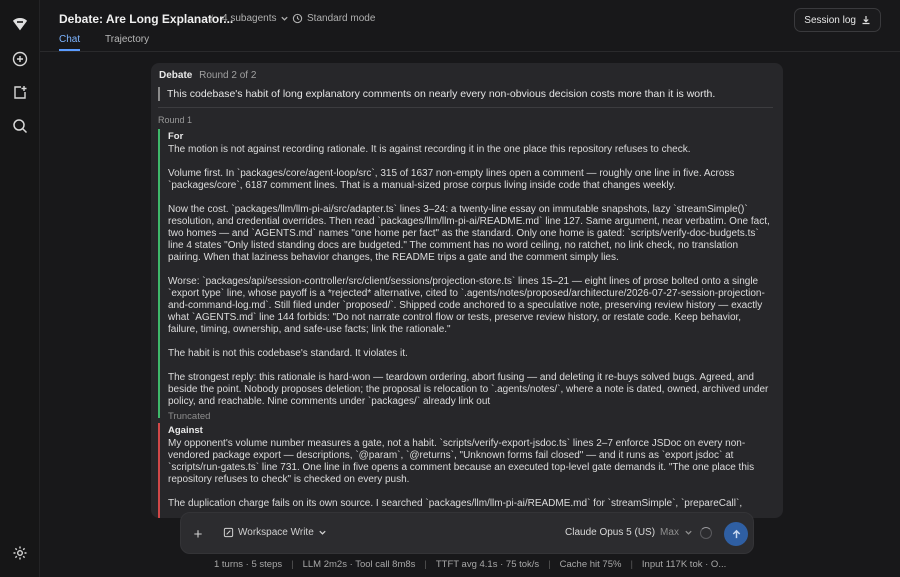  I want to click on status-turns: 1 turns · 5 steps, so click(248, 564).